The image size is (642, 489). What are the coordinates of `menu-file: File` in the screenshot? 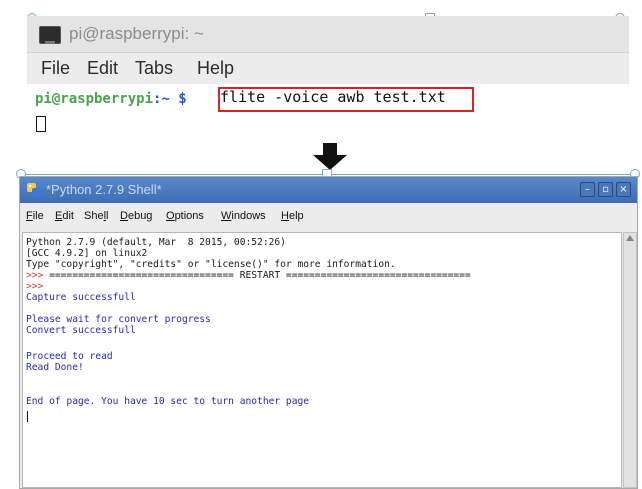 It's located at (55, 68).